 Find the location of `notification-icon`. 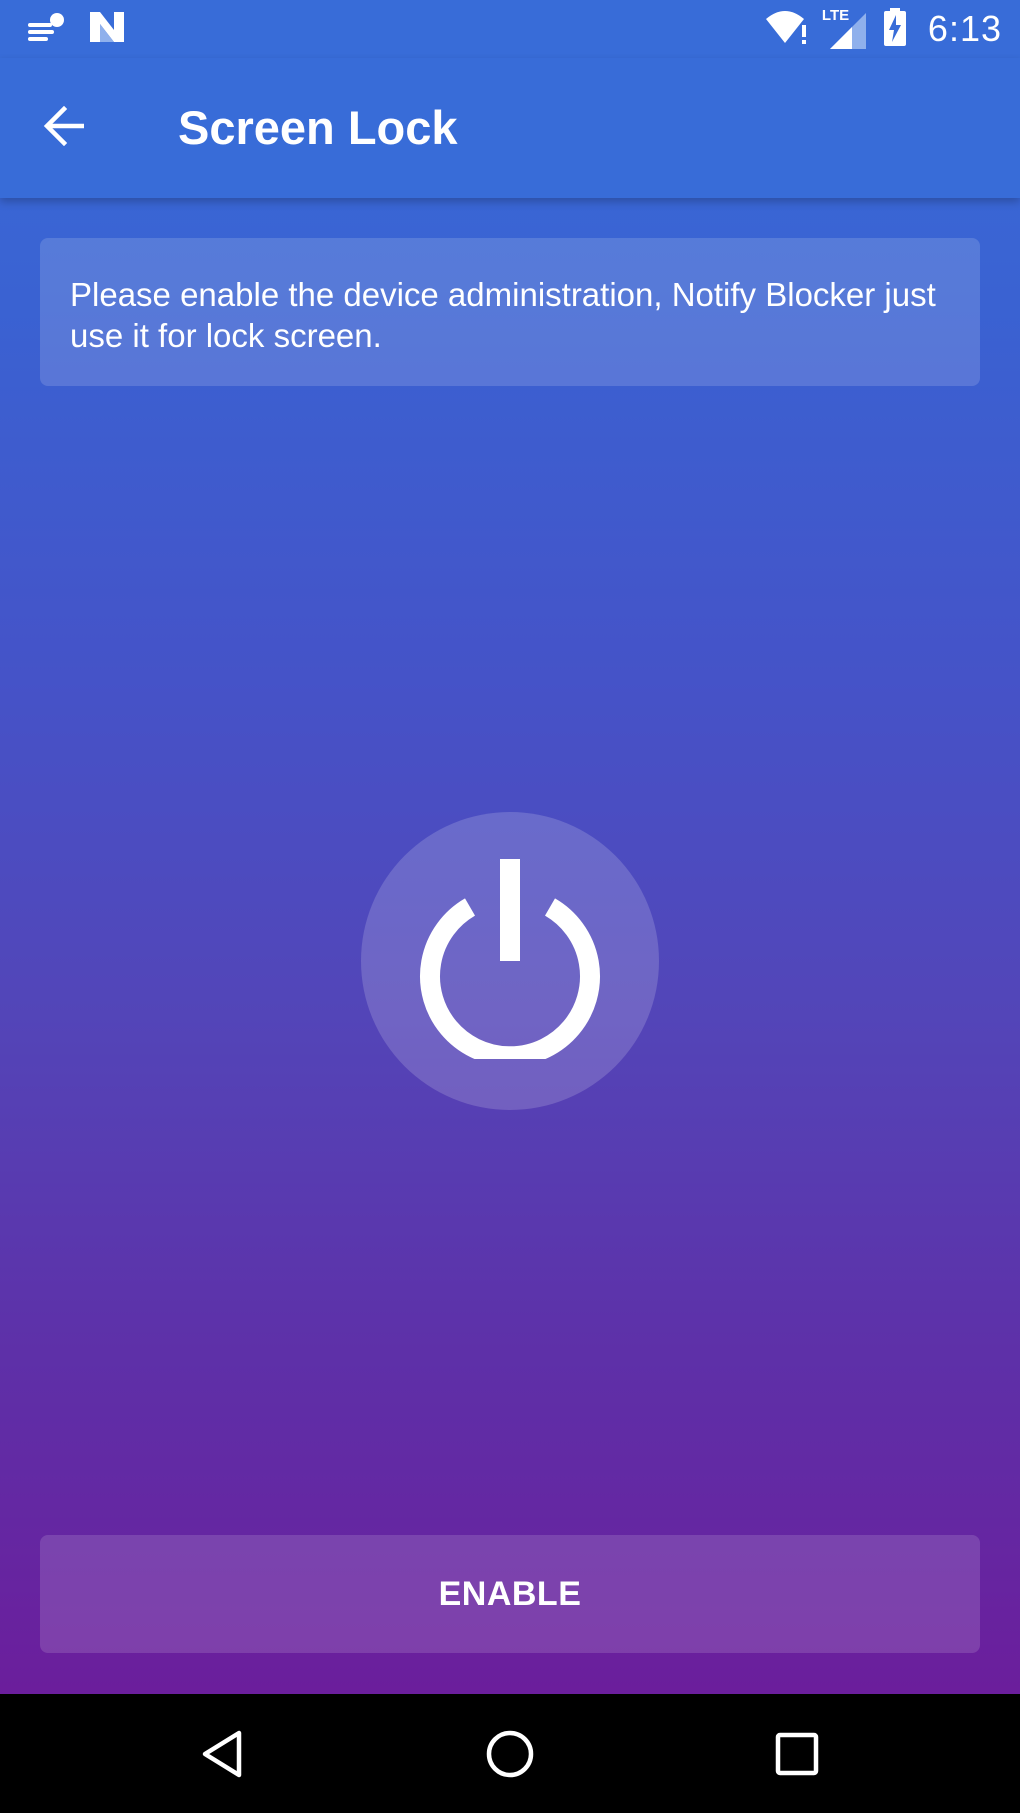

notification-icon is located at coordinates (46, 29).